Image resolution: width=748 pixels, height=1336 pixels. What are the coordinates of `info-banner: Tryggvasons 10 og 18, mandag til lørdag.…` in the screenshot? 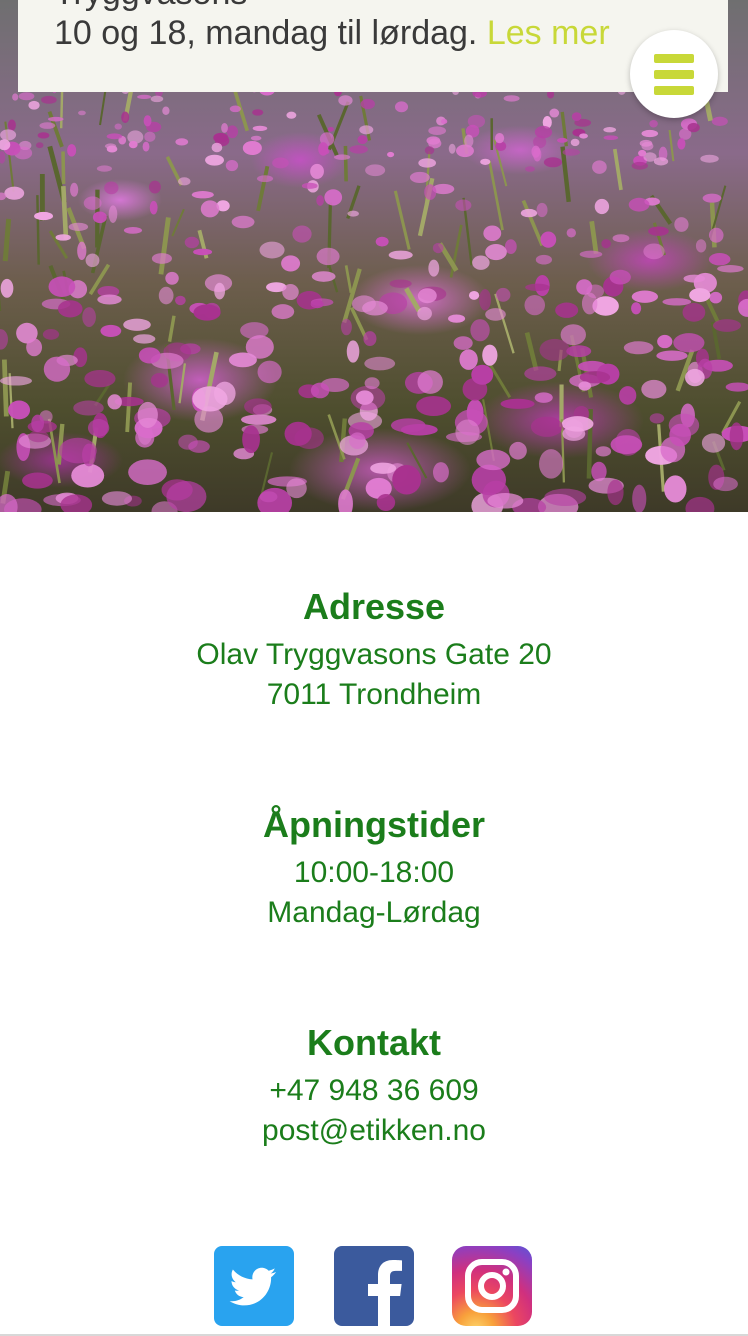 It's located at (373, 46).